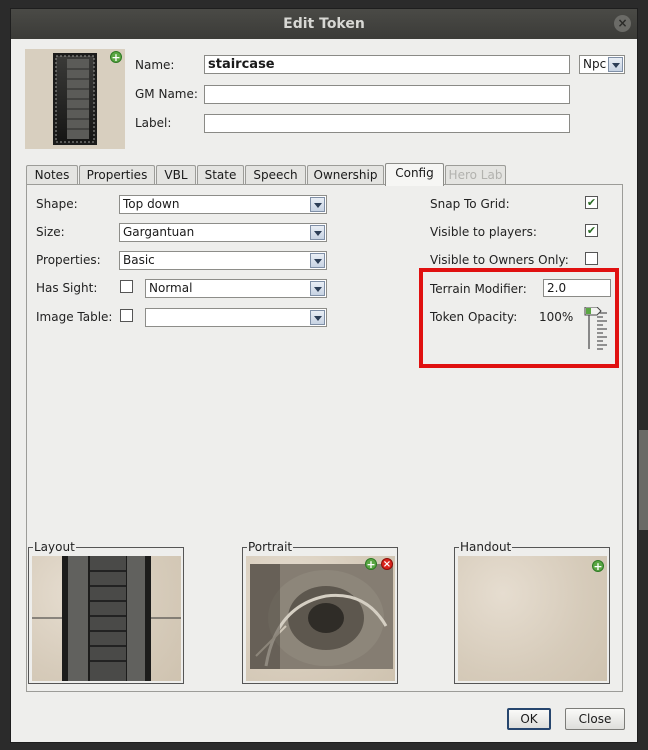  Describe the element at coordinates (532, 618) in the screenshot. I see `handout-image` at that location.